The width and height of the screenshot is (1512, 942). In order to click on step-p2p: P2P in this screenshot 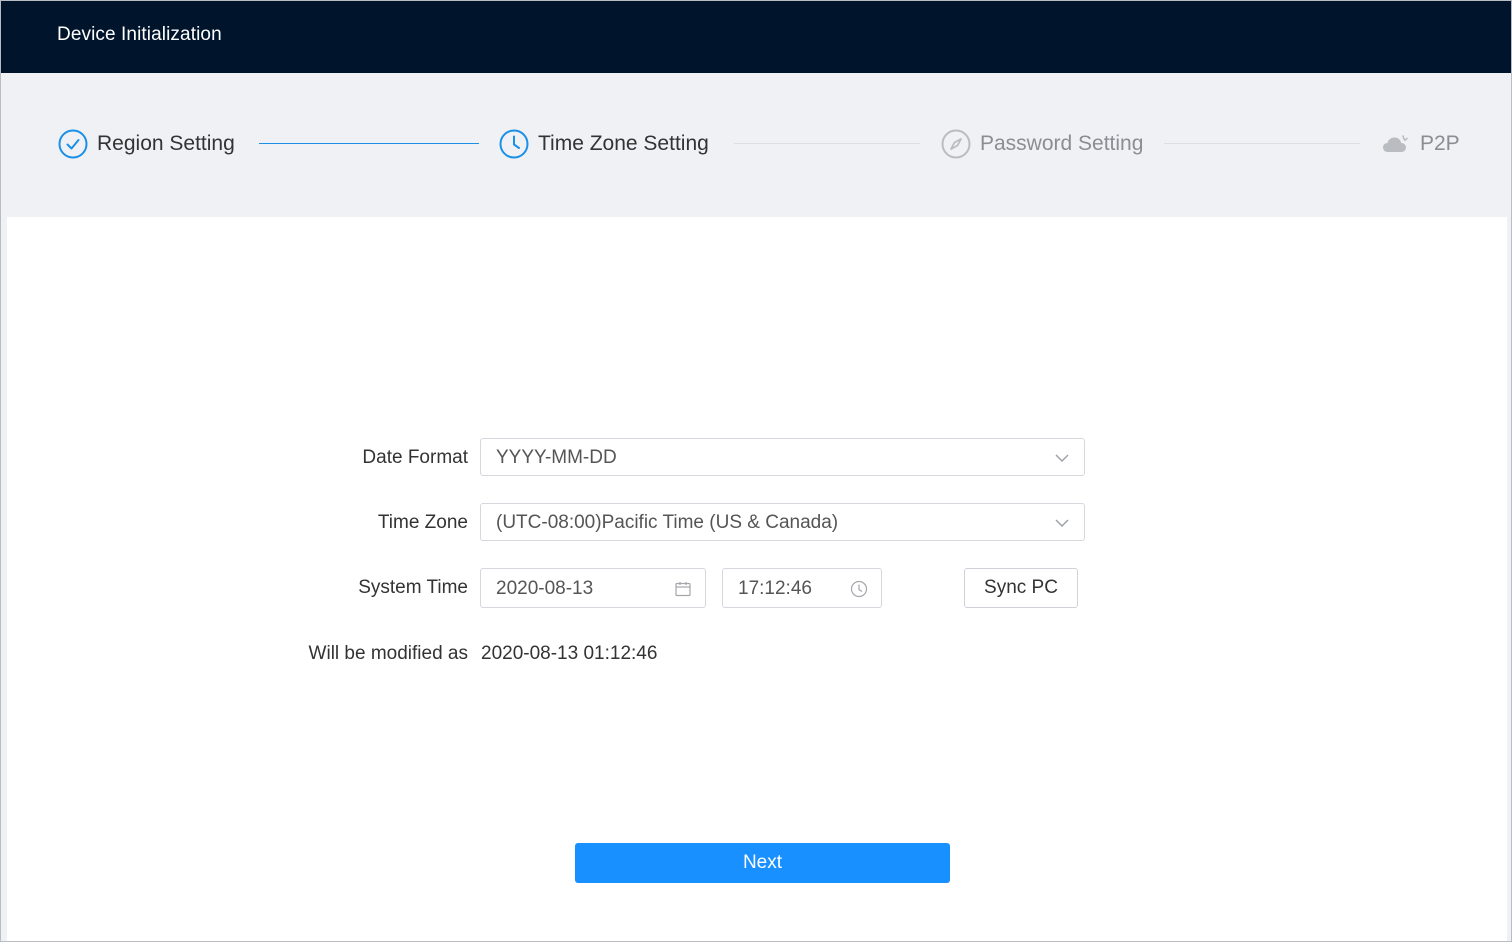, I will do `click(1420, 144)`.